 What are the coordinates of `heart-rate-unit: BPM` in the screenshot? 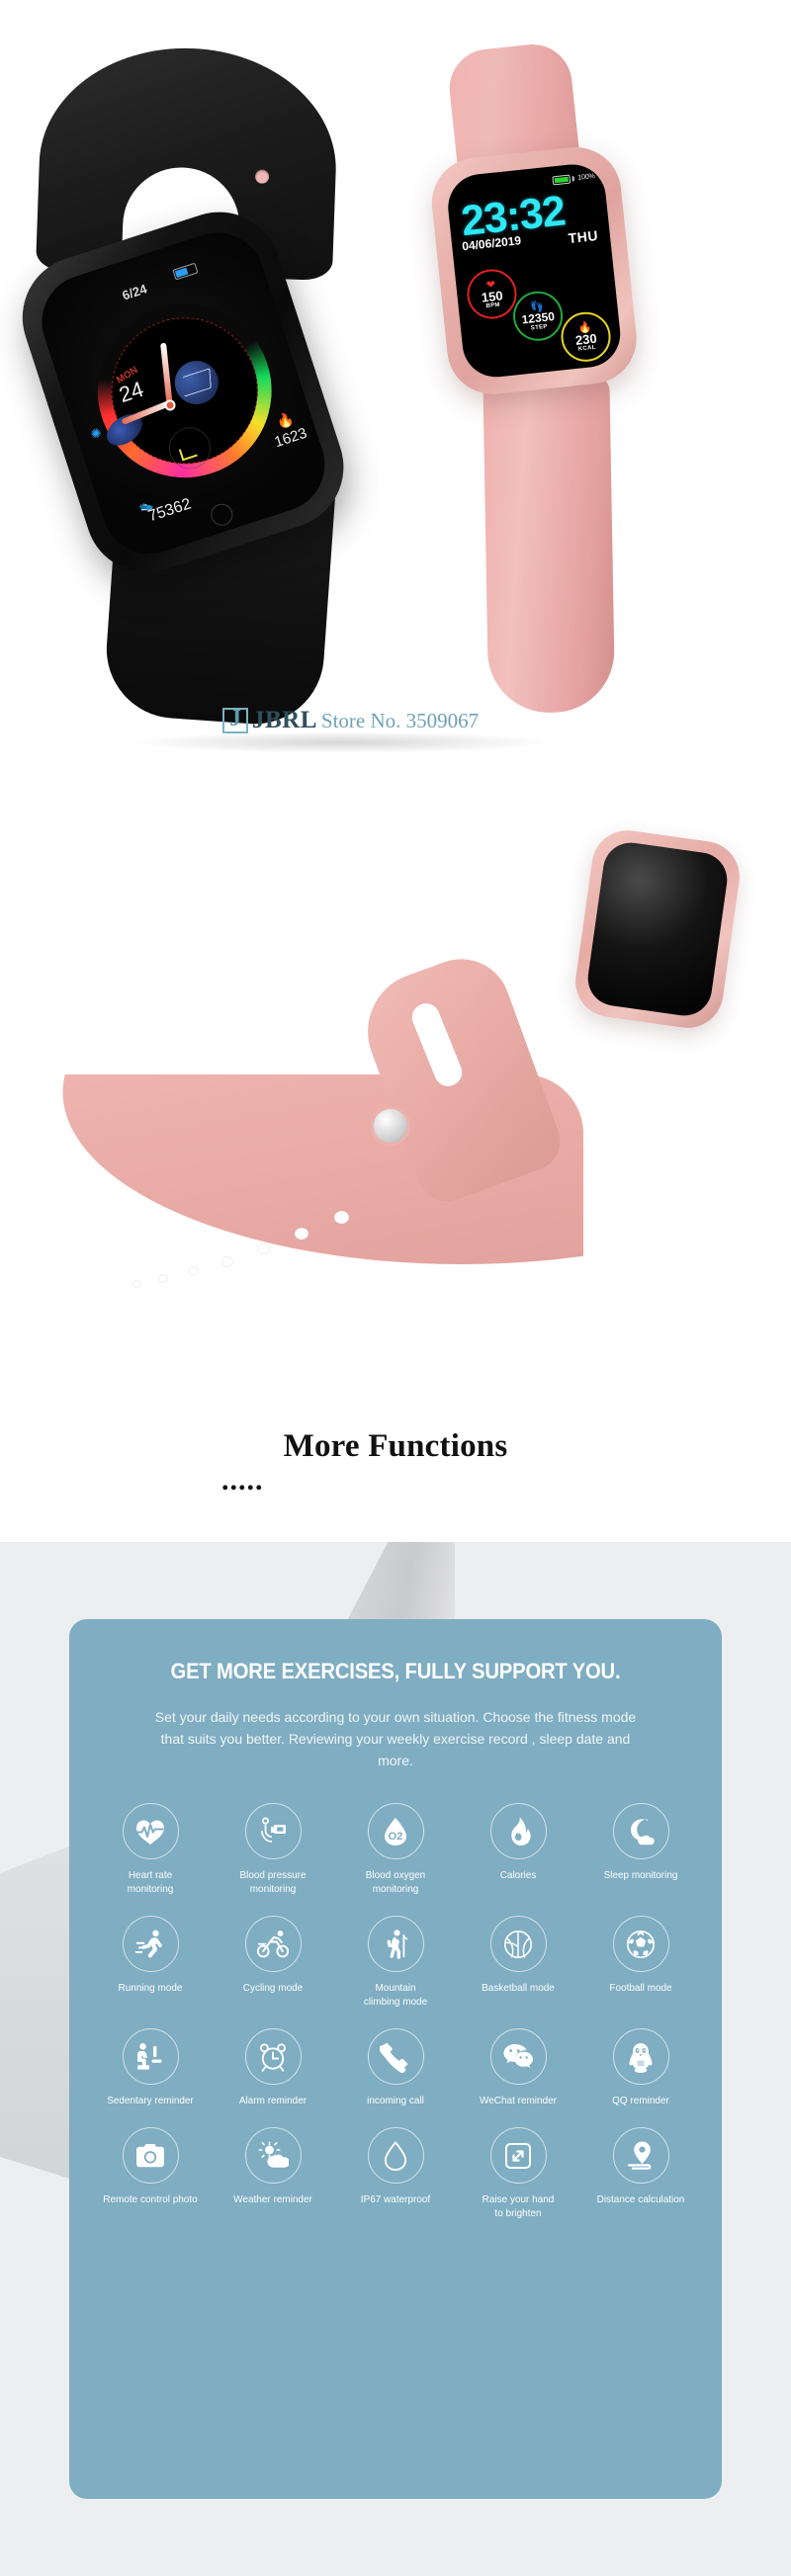 It's located at (493, 305).